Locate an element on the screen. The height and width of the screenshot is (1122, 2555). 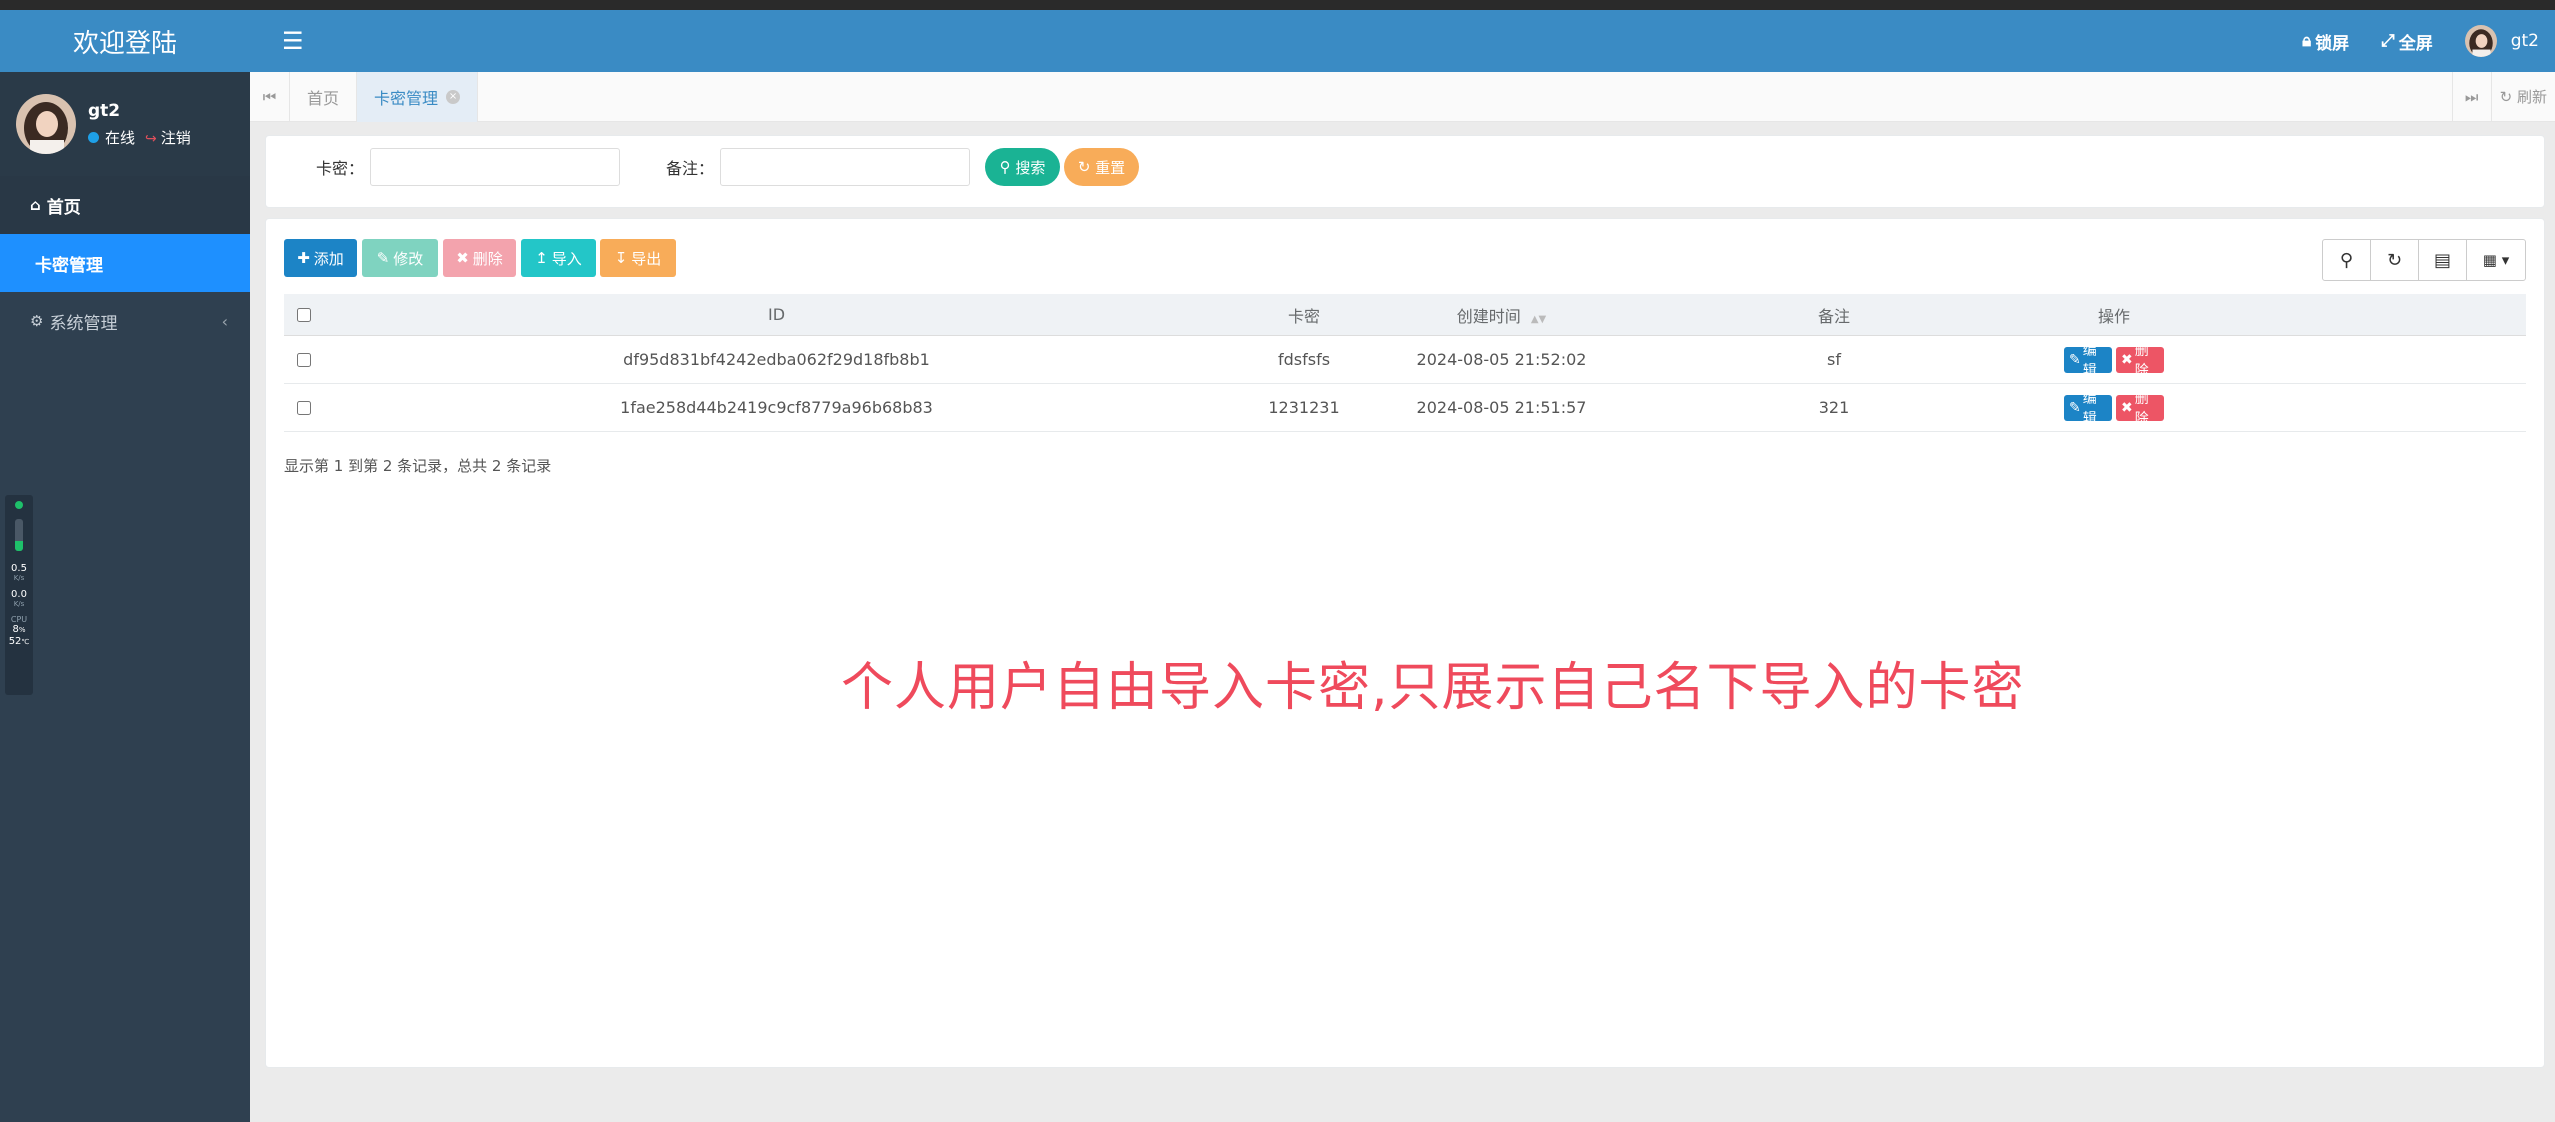
download-unit: K/s is located at coordinates (19, 604).